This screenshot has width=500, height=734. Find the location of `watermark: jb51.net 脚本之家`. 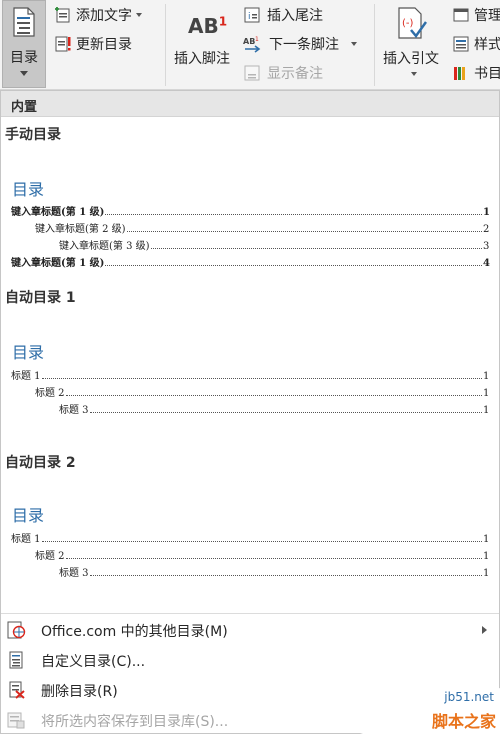

watermark: jb51.net 脚本之家 is located at coordinates (425, 711).